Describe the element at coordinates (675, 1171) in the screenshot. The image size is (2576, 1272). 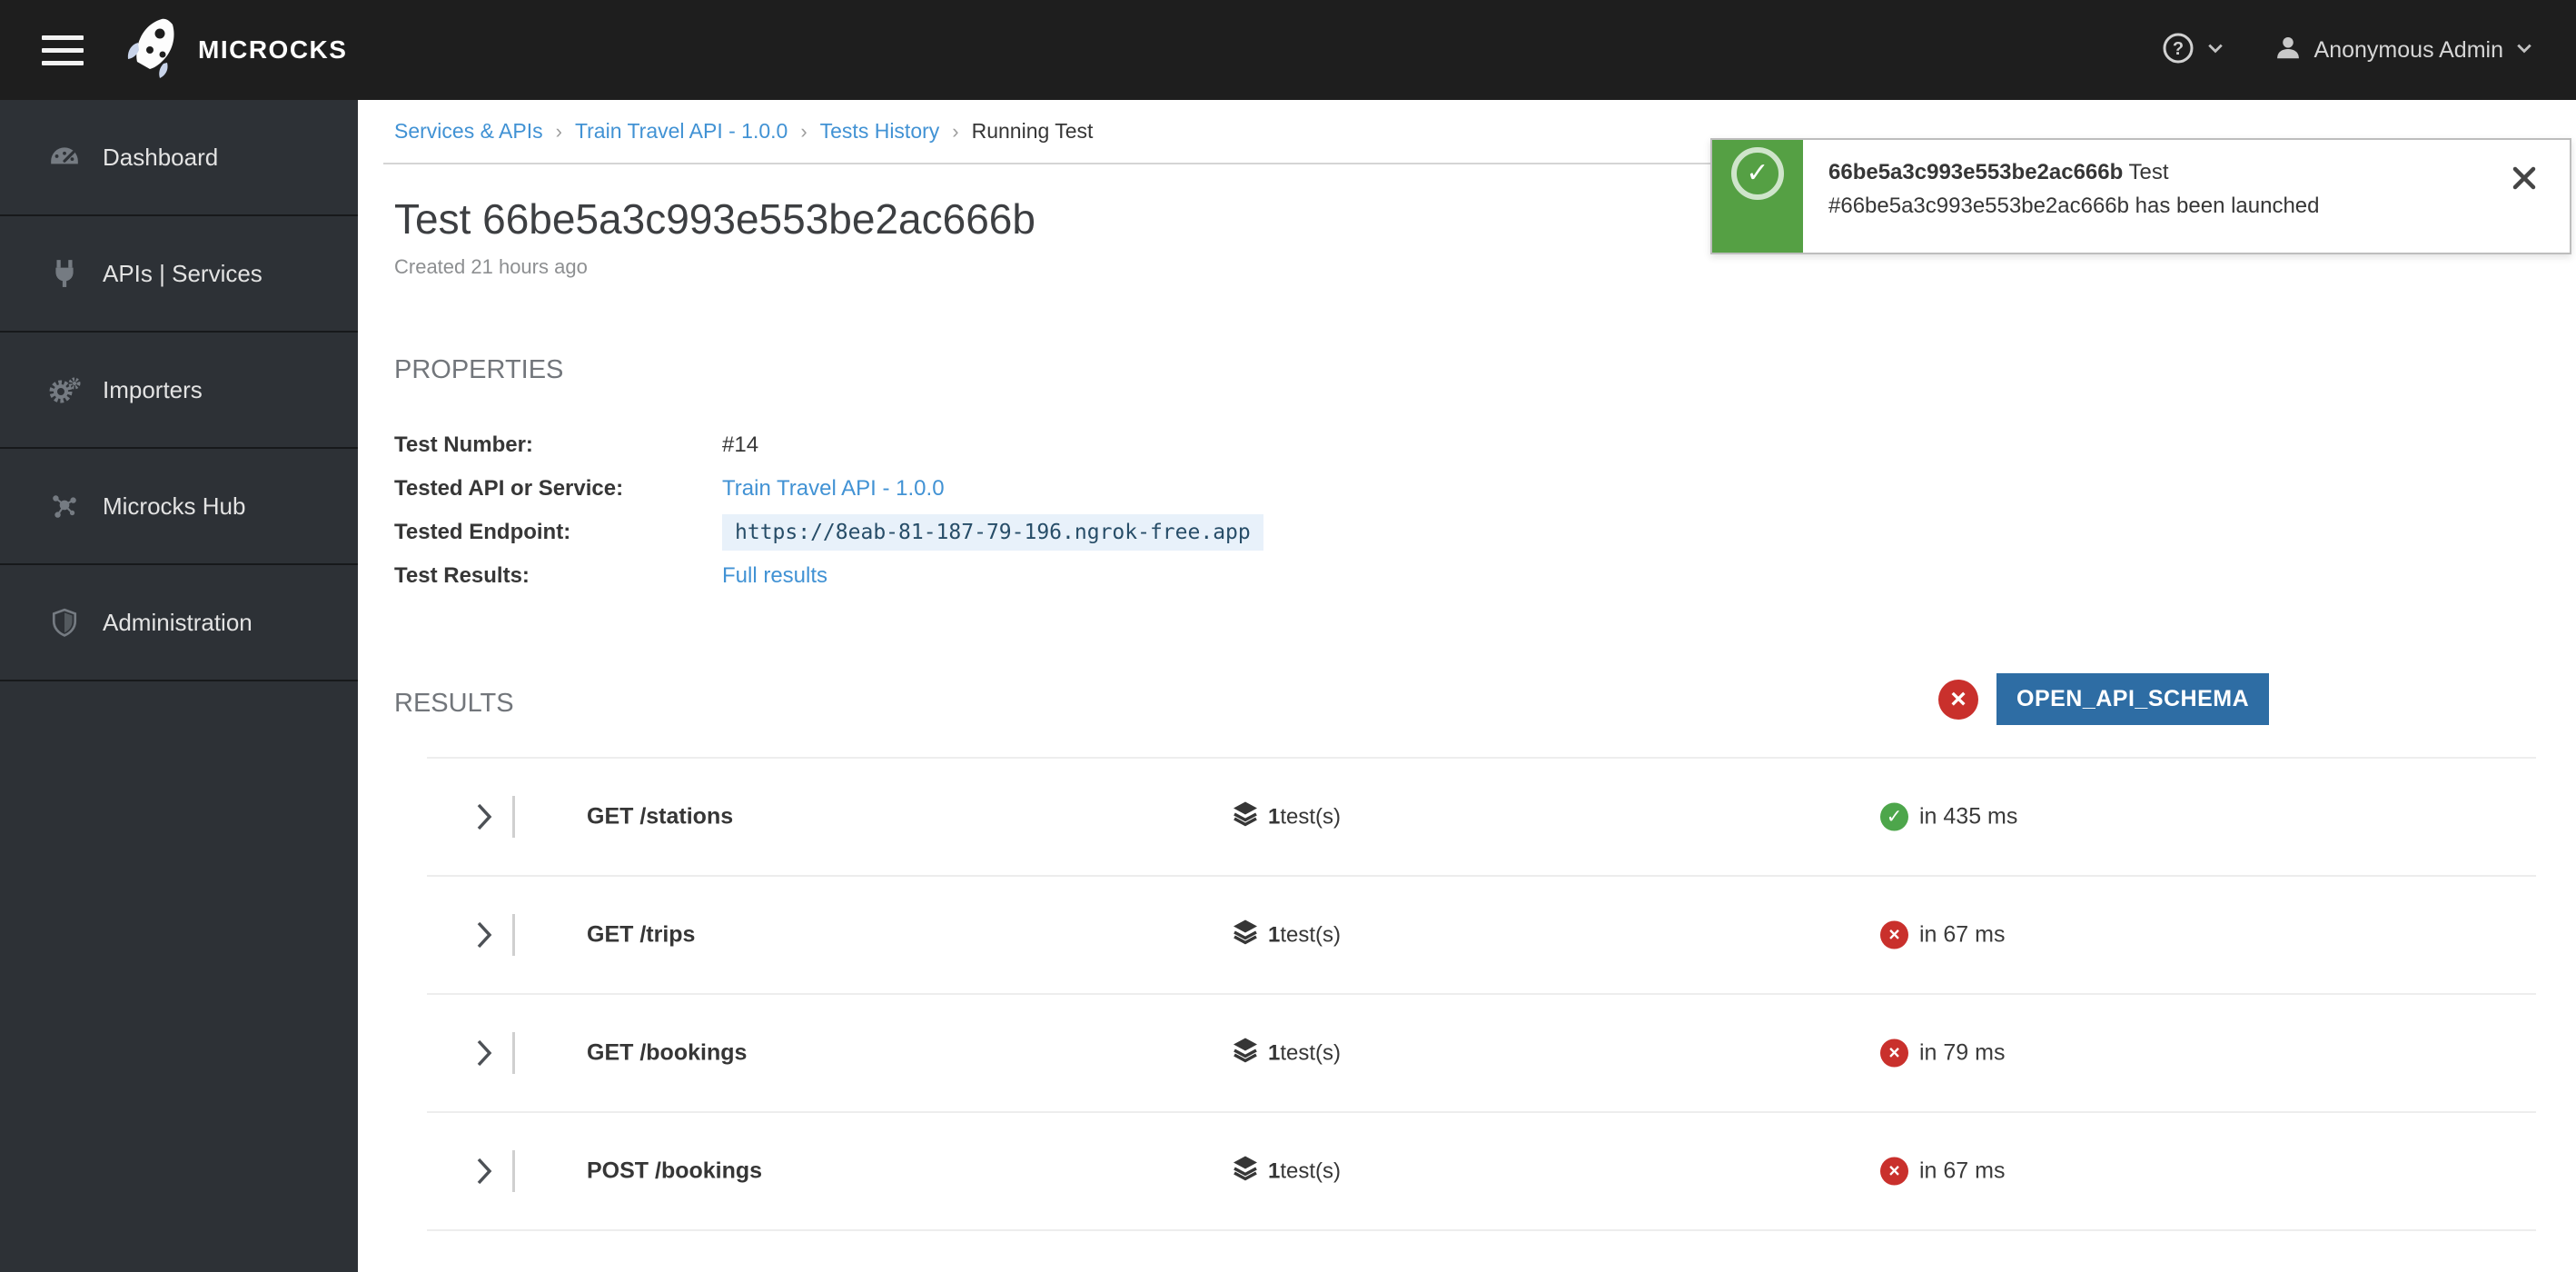
I see `operation-name: POST /bookings` at that location.